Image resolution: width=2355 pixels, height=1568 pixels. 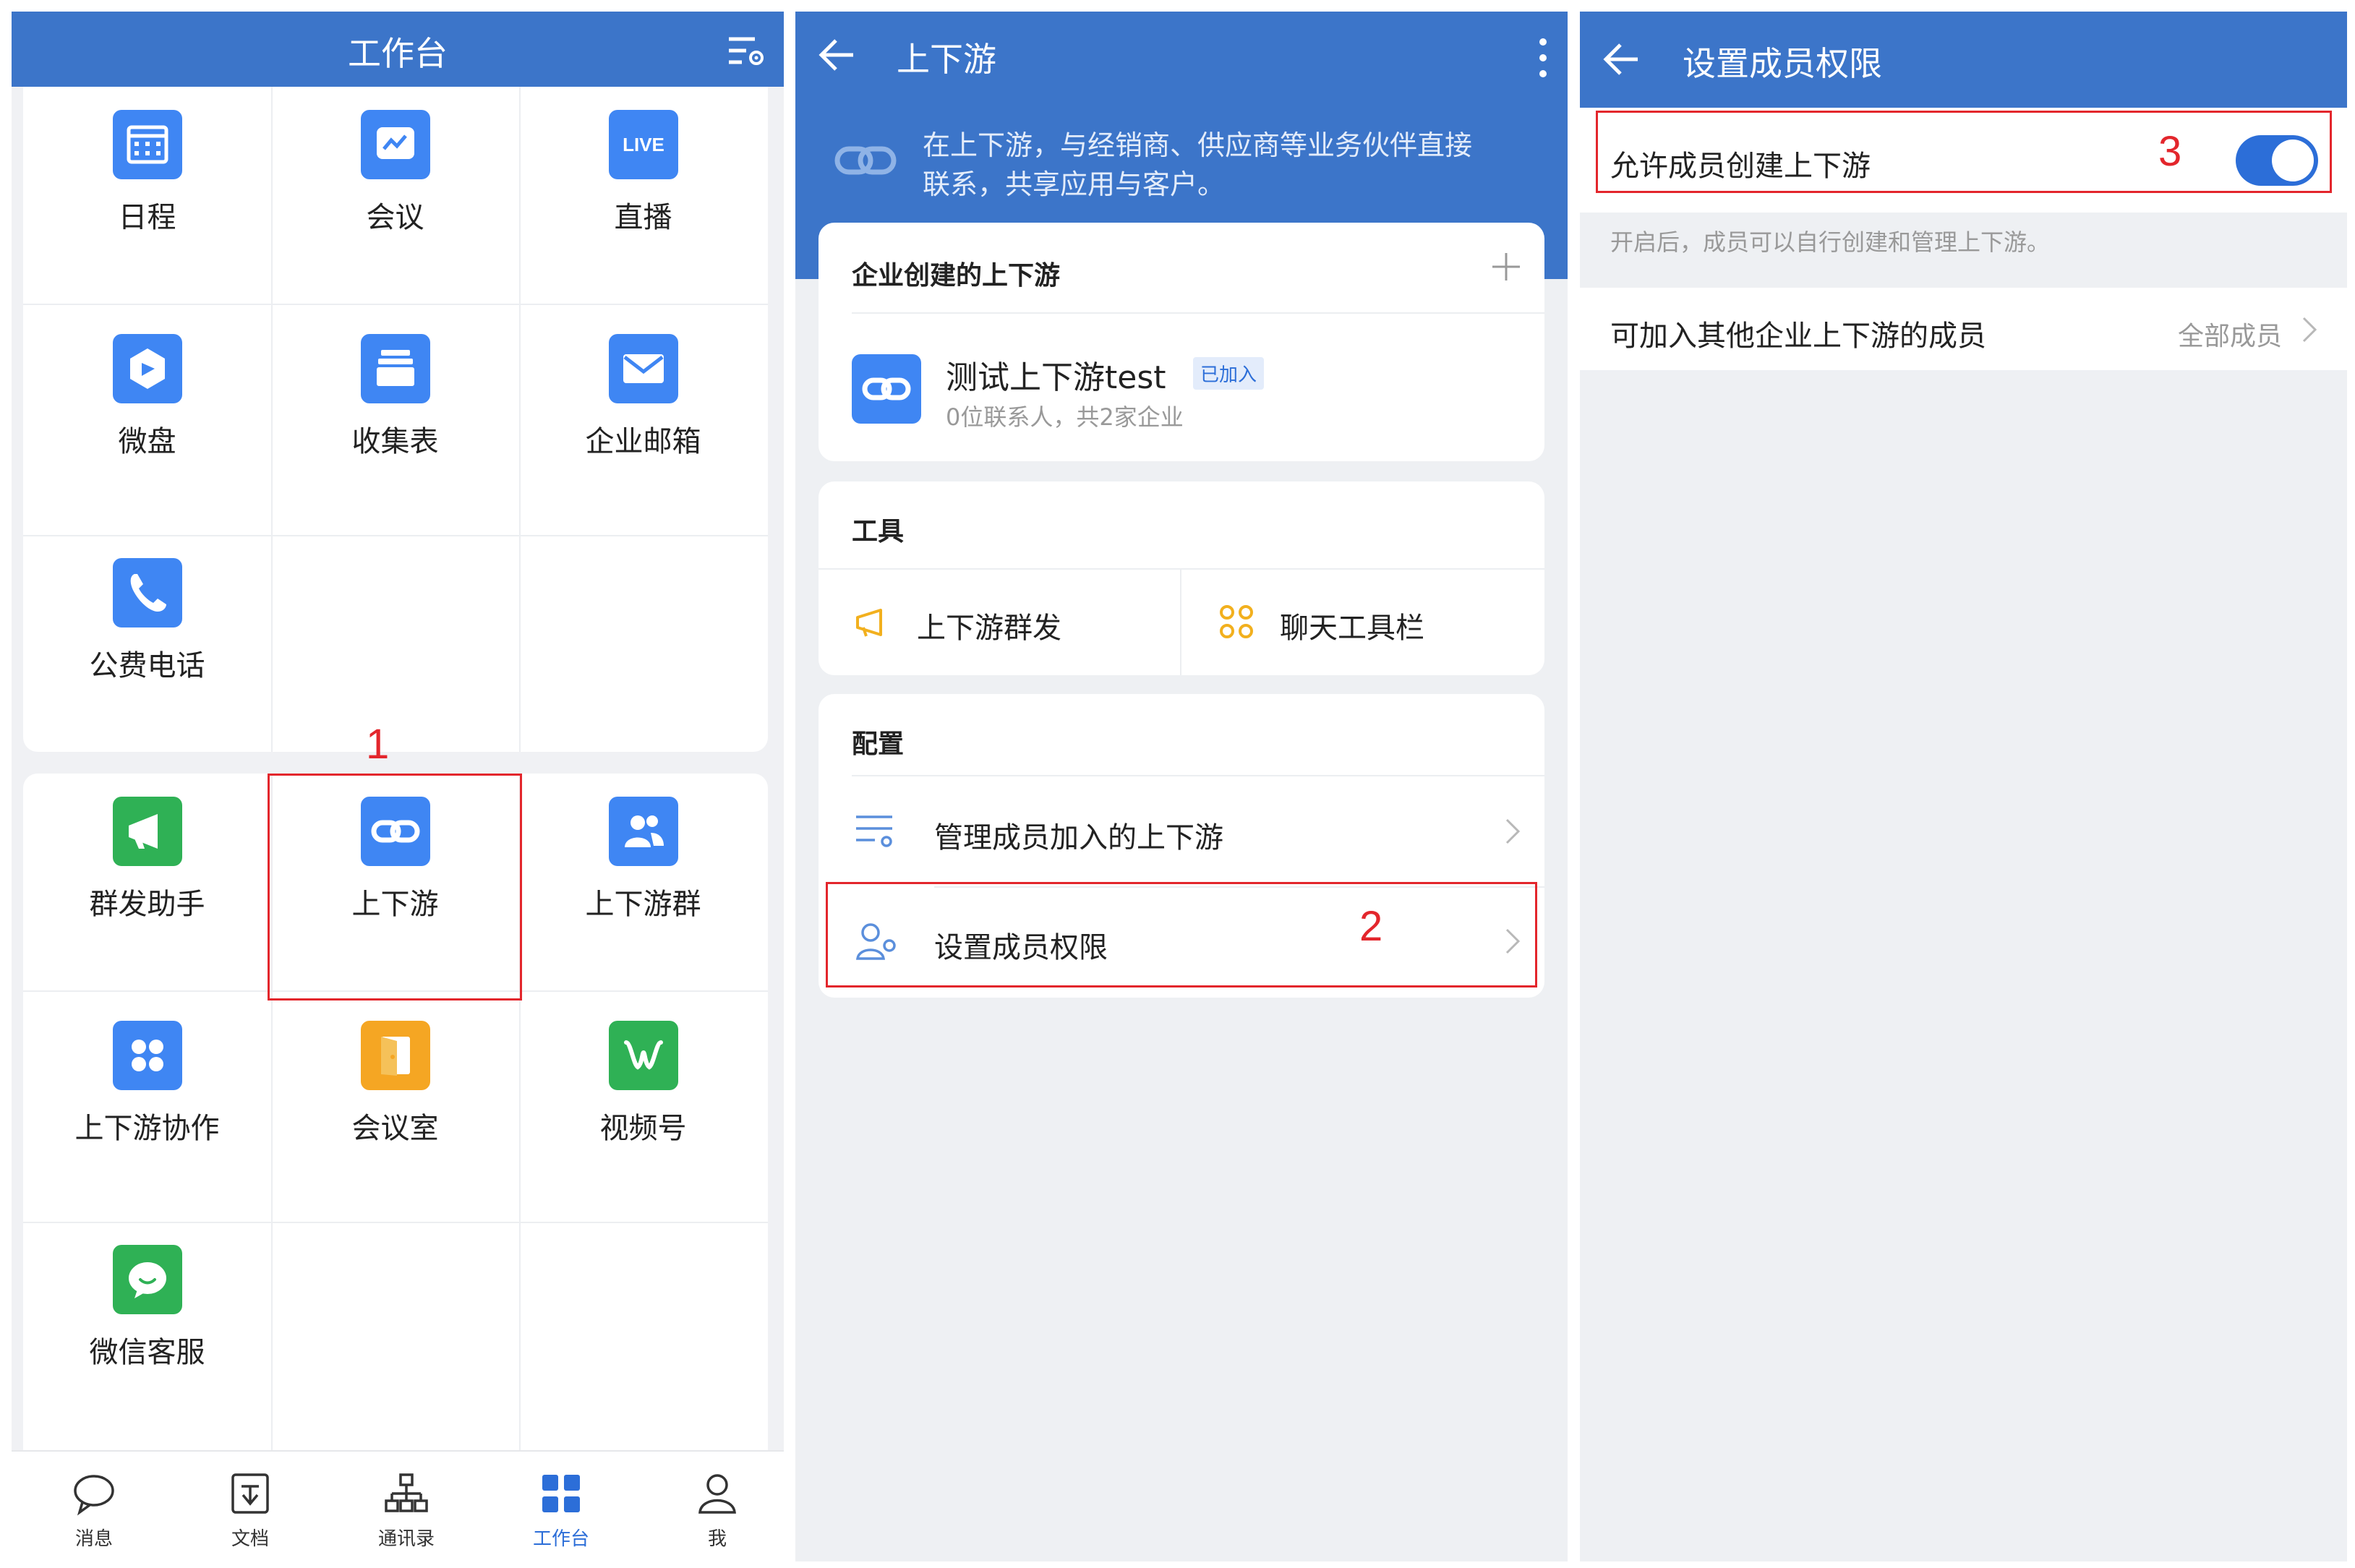 I want to click on nav-workbench: 工作台, so click(x=561, y=1508).